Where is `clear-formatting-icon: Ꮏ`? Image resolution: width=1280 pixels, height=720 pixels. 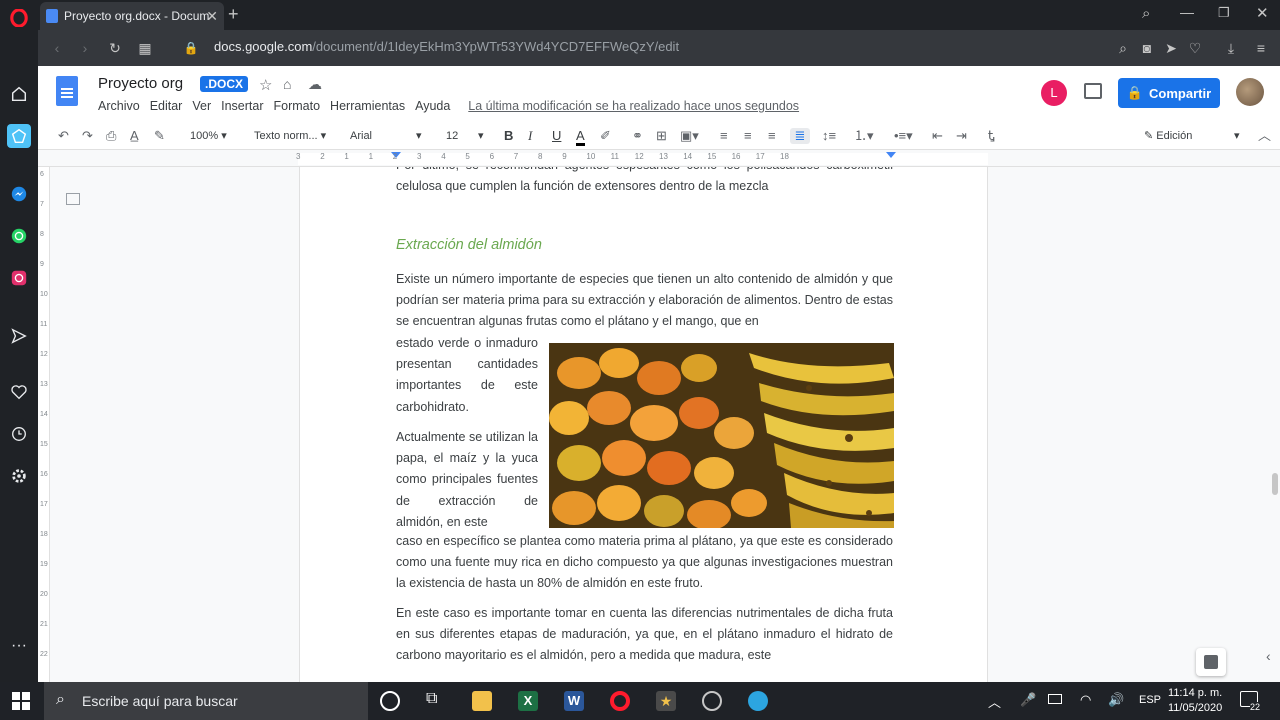 clear-formatting-icon: Ꮏ is located at coordinates (991, 136).